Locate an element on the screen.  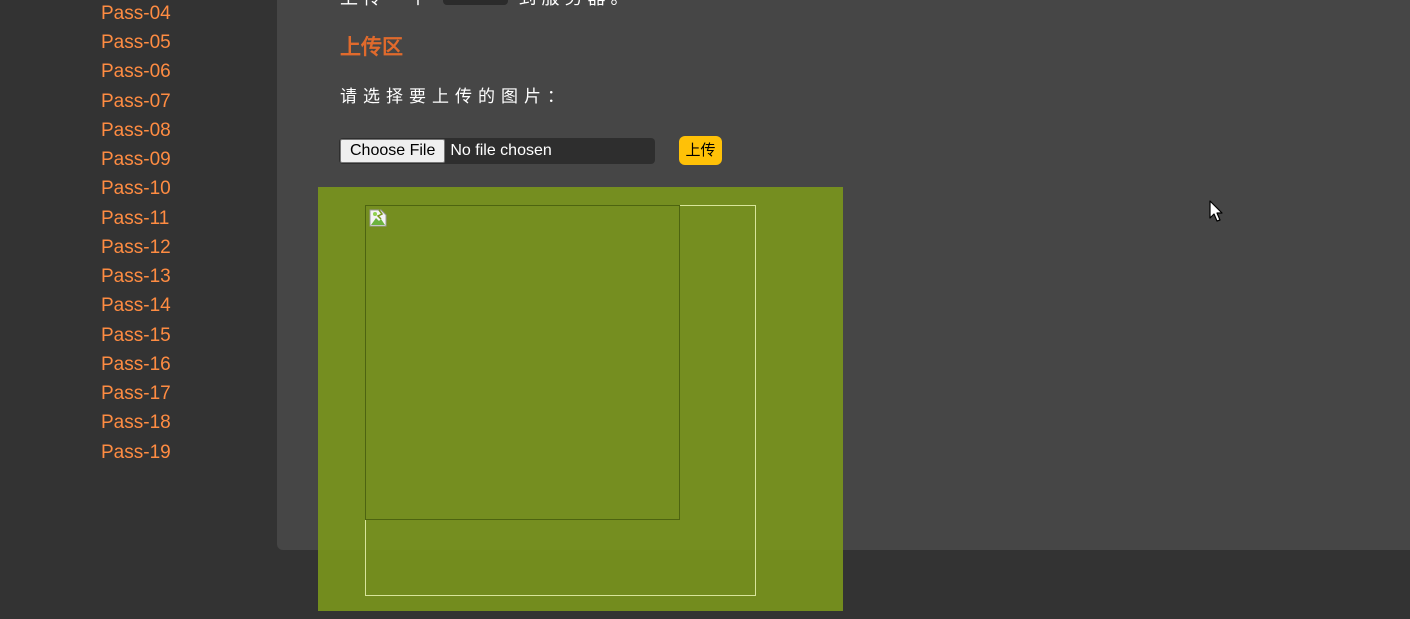
sidebar-link-pass-07: Pass-07 is located at coordinates (161, 102).